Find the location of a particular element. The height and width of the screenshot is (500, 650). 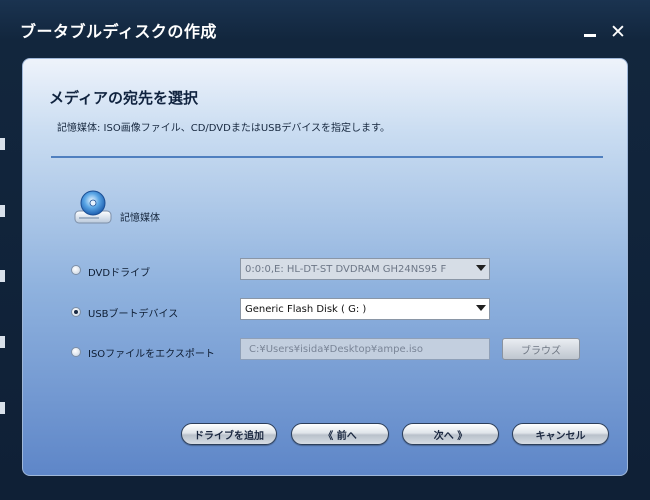

close-icon: ✕ is located at coordinates (618, 32).